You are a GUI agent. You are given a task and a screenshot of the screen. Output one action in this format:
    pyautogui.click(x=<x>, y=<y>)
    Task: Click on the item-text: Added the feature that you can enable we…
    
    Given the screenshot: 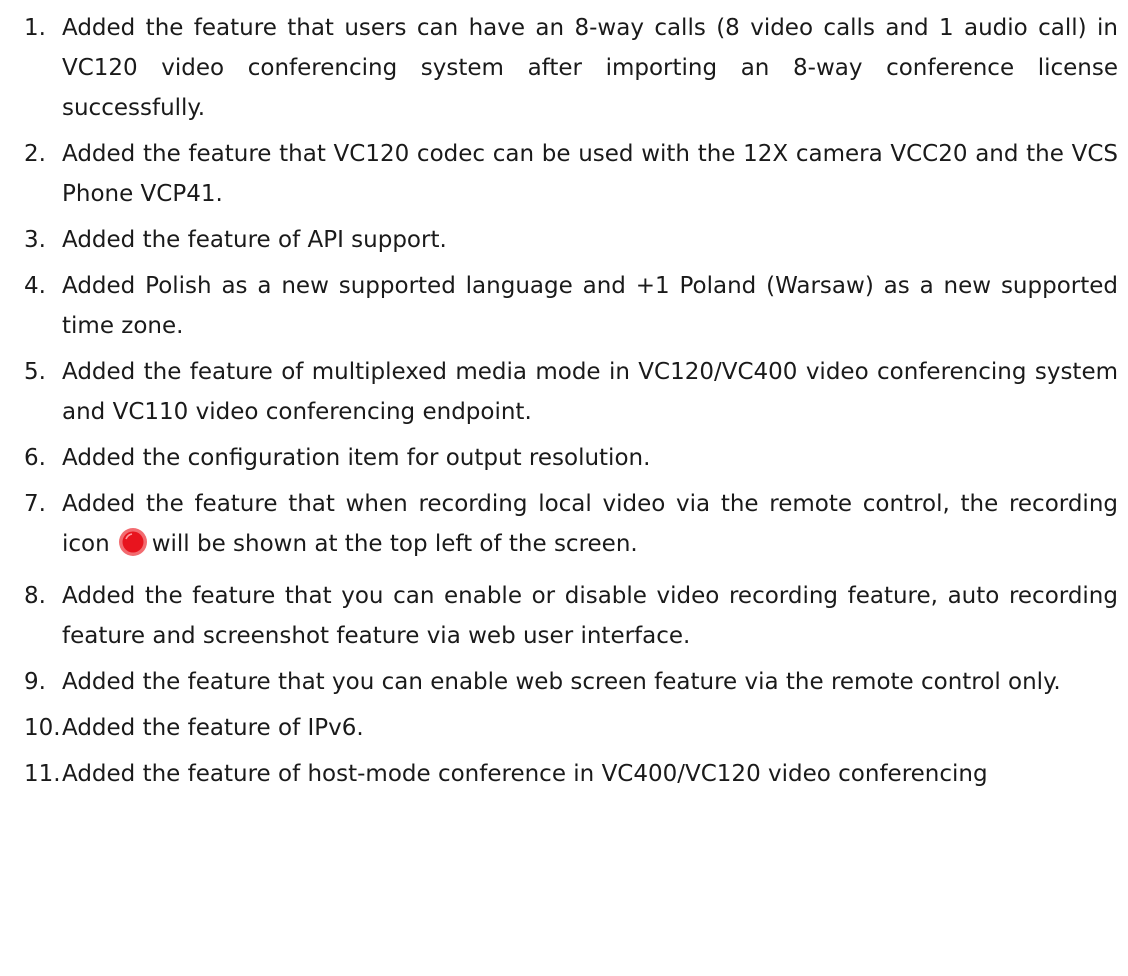 What is the action you would take?
    pyautogui.click(x=561, y=682)
    